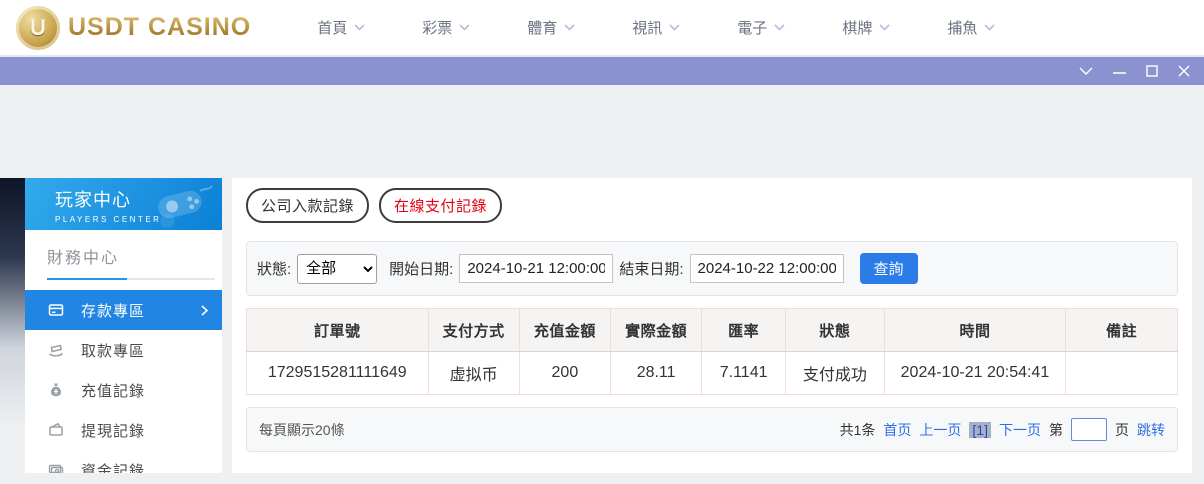 This screenshot has height=484, width=1204. What do you see at coordinates (56, 350) in the screenshot?
I see `hand-money-icon` at bounding box center [56, 350].